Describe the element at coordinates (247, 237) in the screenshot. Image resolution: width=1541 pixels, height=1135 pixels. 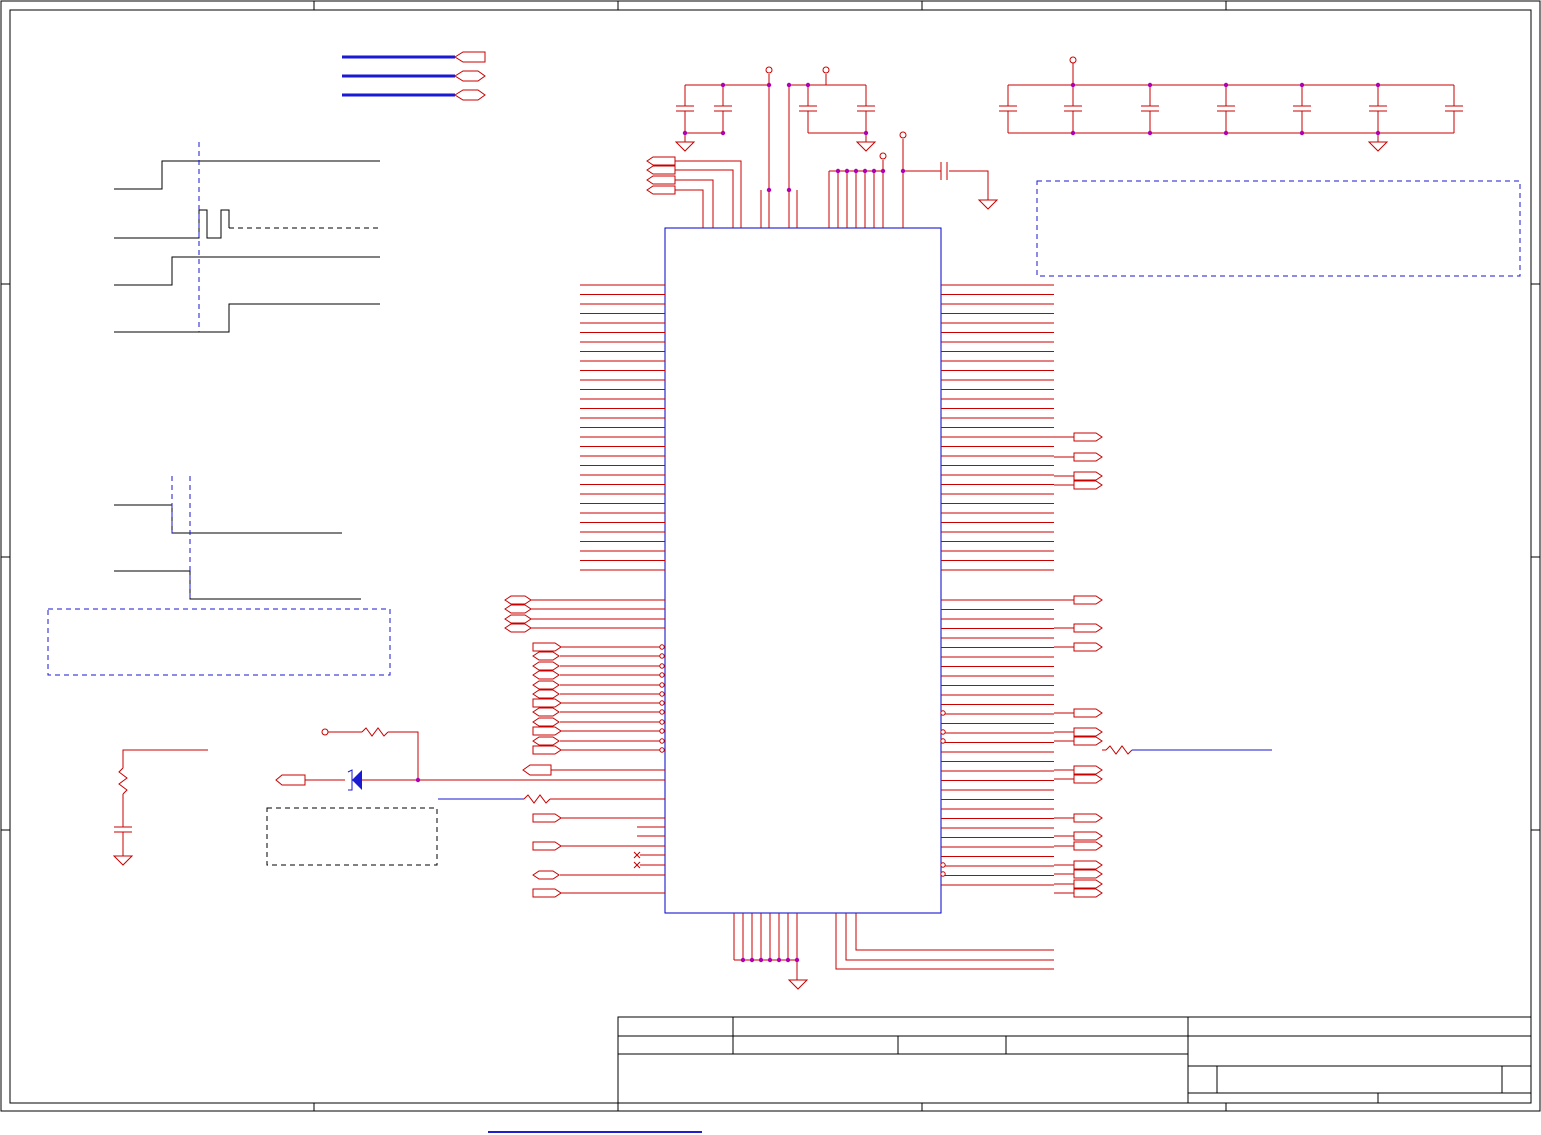
I see `timing-diagram-power-sequence` at that location.